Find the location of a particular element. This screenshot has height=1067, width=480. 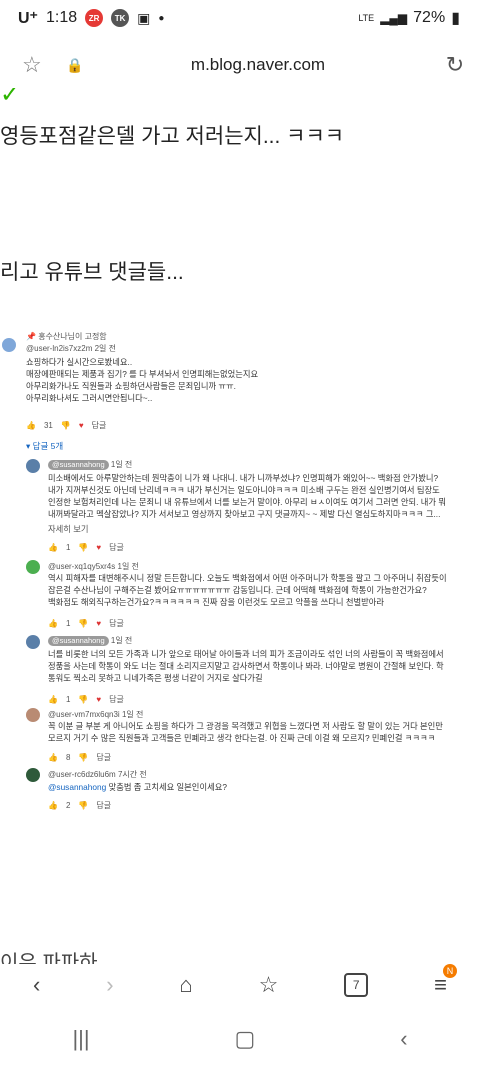

status-bar: U⁺ 1:18 ZR TK ▣ ● LTE ▂▄▆ 72% ▮ is located at coordinates (240, 18).